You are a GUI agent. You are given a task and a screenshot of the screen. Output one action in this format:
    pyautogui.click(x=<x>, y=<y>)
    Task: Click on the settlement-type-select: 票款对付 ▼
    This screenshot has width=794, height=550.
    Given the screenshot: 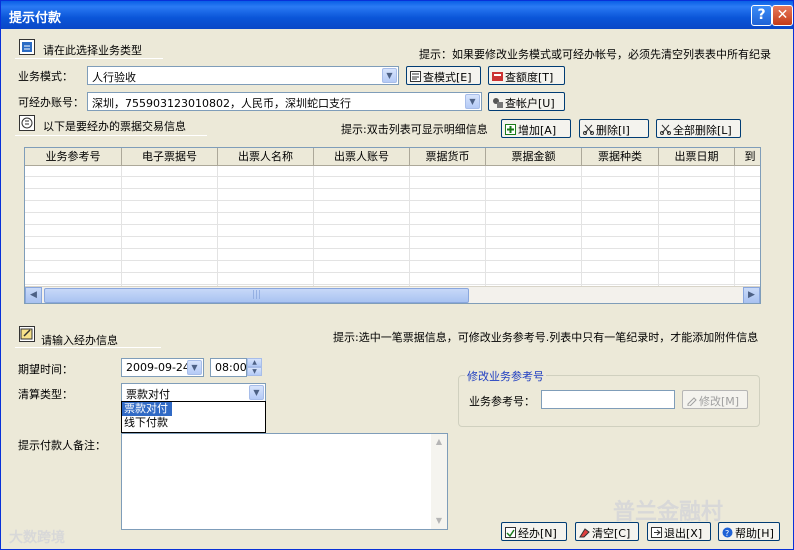 What is the action you would take?
    pyautogui.click(x=193, y=392)
    